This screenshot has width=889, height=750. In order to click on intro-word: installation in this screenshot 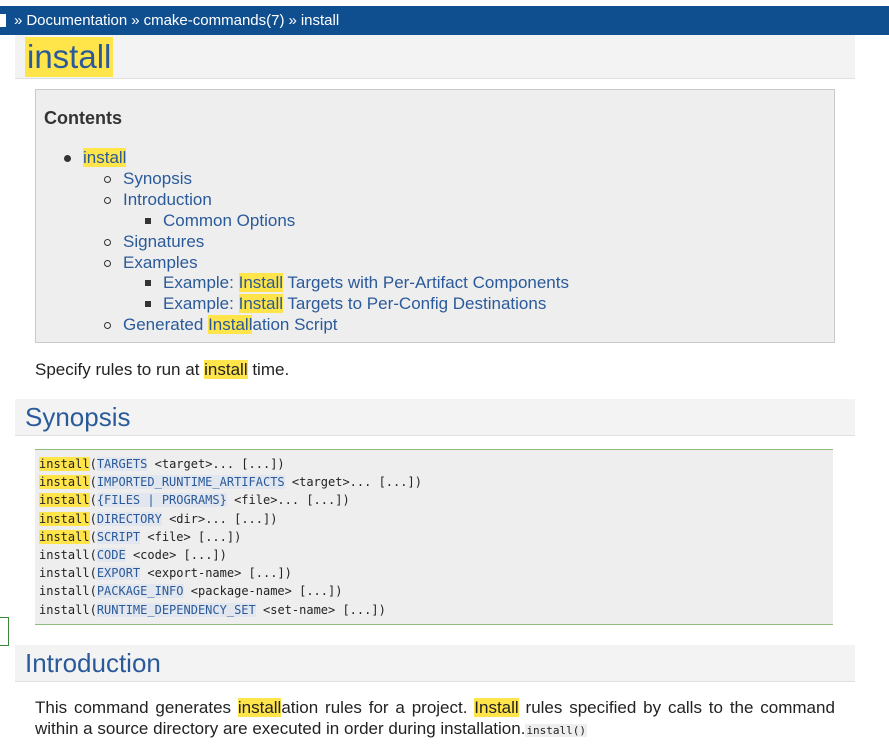, I will do `click(277, 707)`.